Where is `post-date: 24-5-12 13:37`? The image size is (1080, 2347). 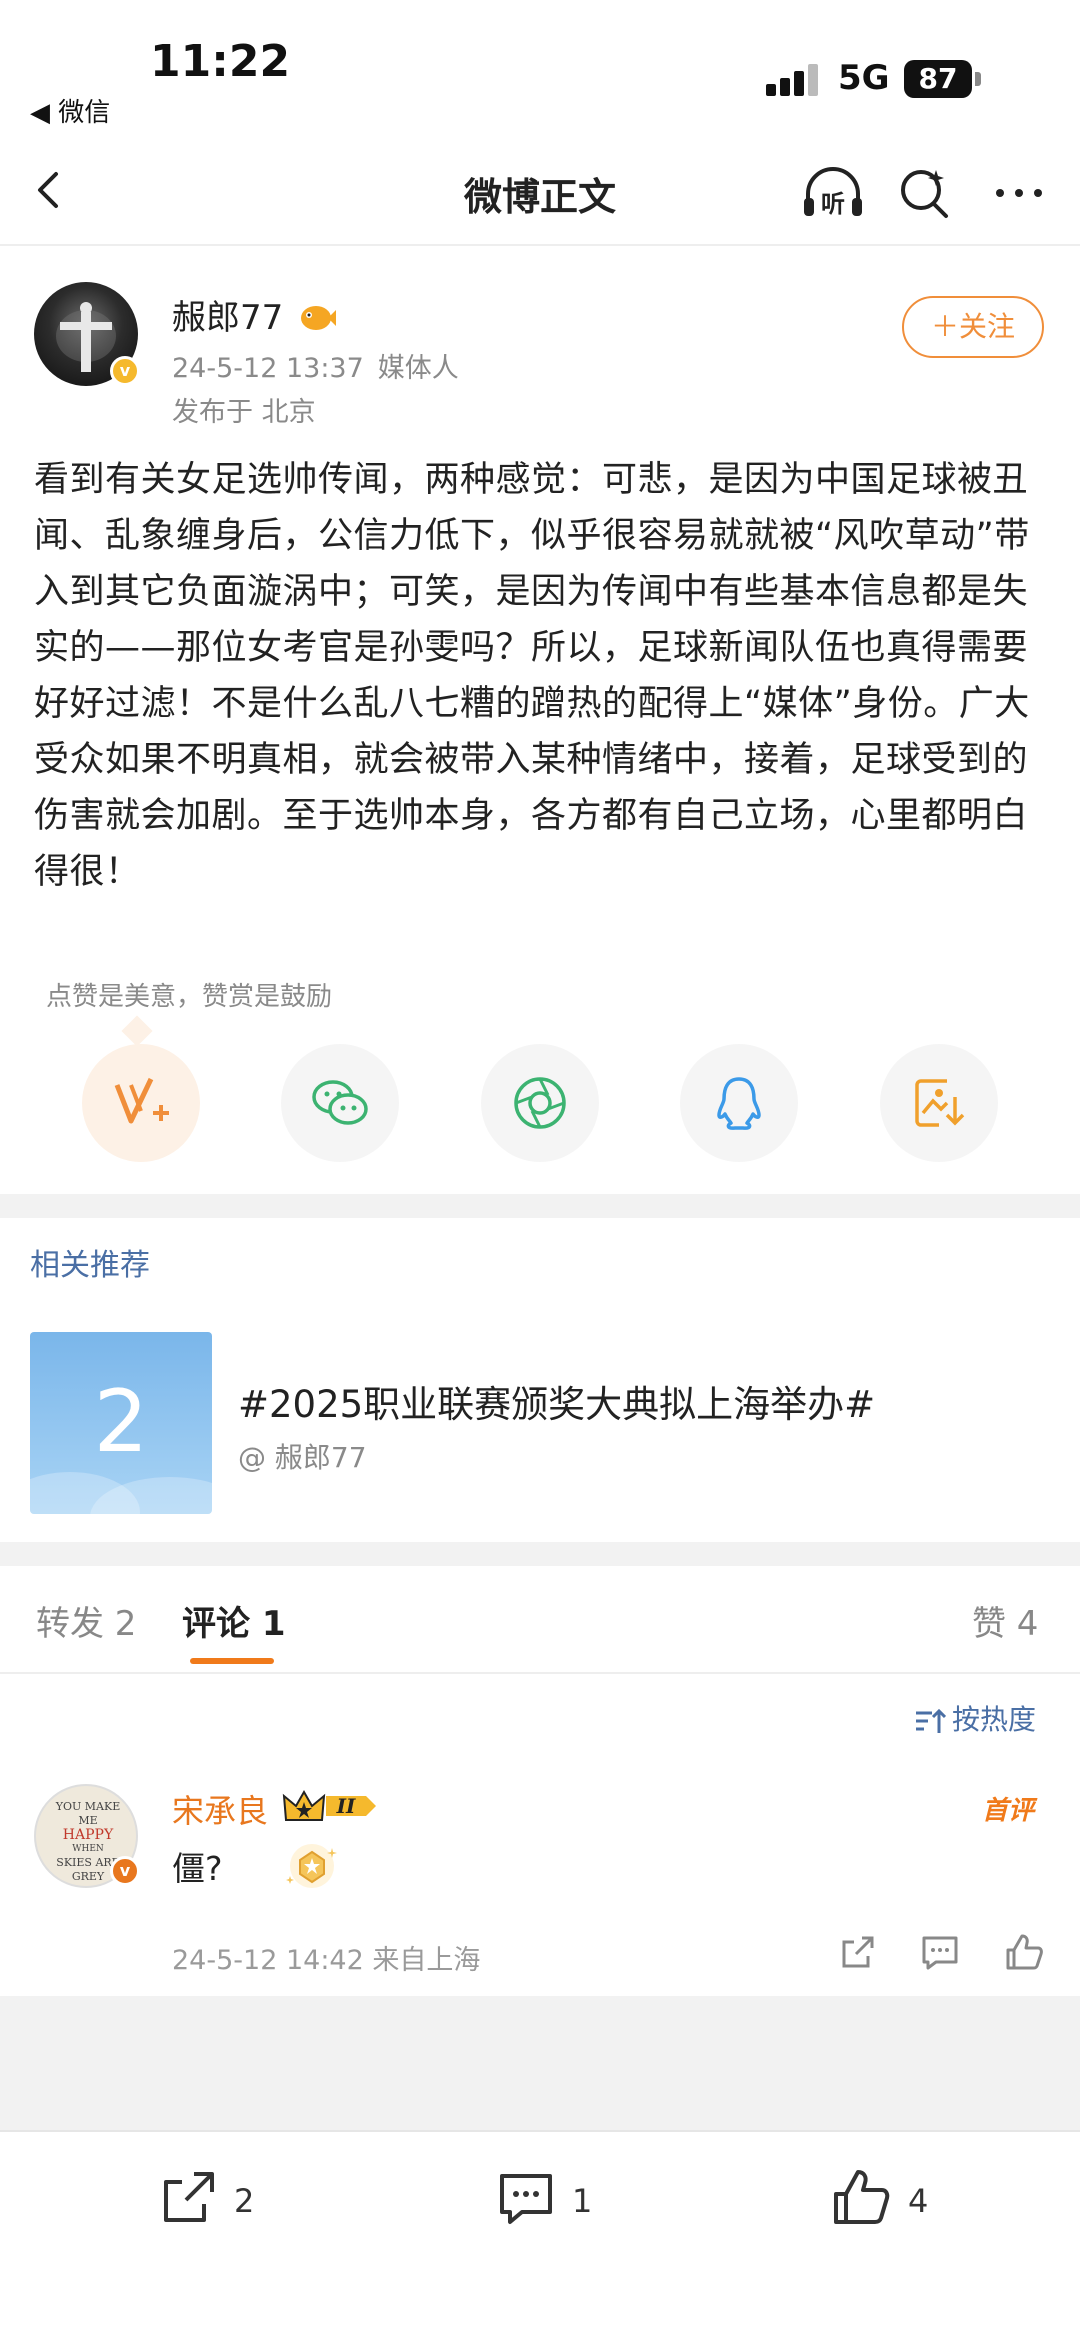
post-date: 24-5-12 13:37 is located at coordinates (268, 368).